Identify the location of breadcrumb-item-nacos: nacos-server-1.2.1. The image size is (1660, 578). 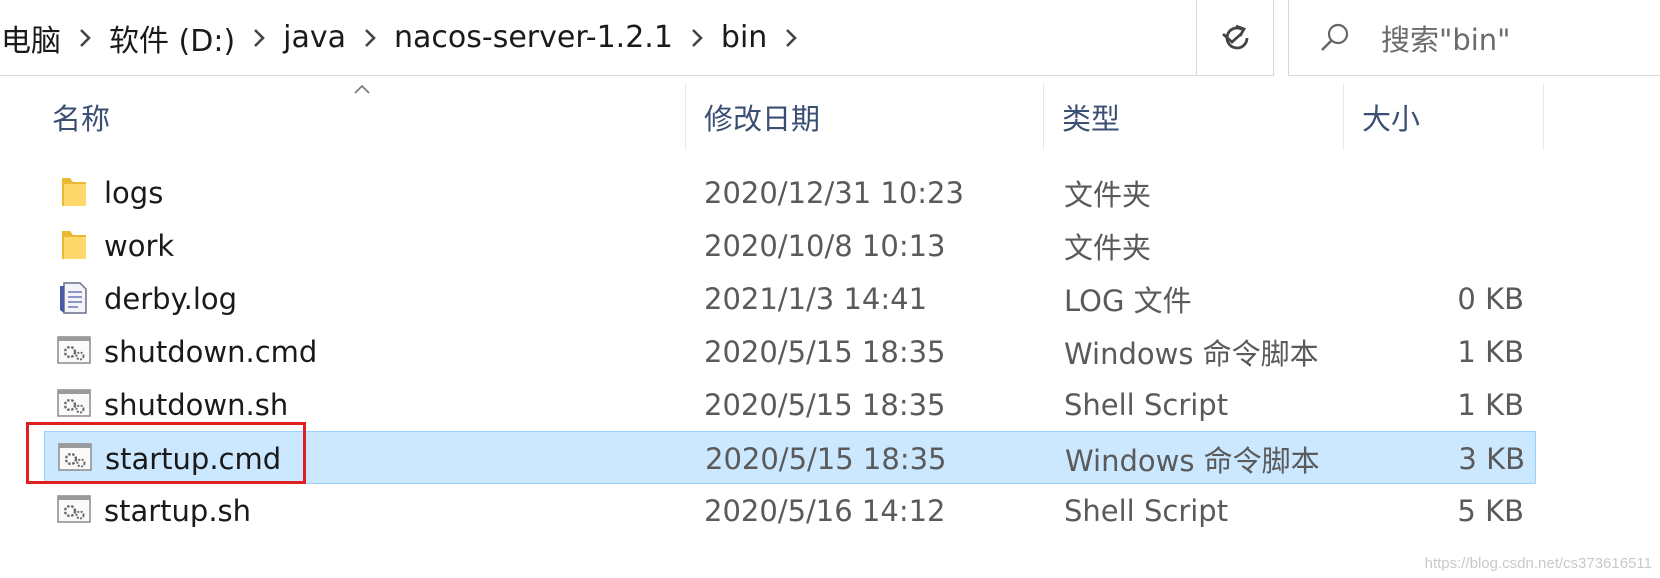
(533, 37).